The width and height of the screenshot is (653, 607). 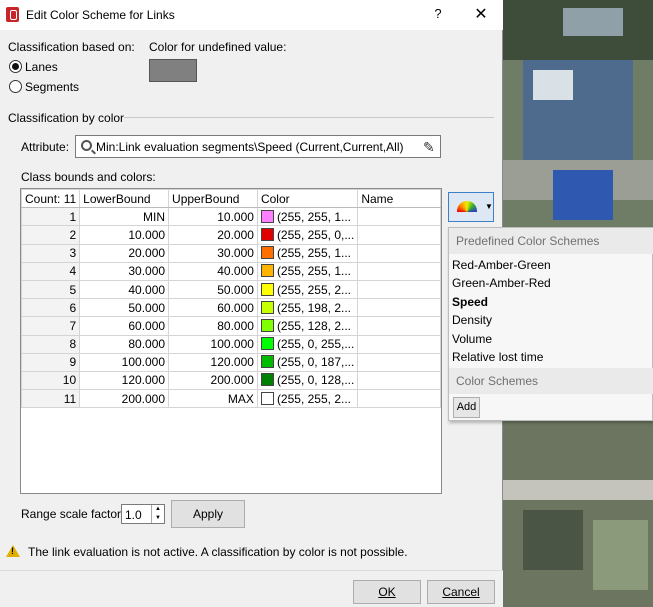 I want to click on lanes-radio-label: Lanes, so click(x=41, y=67).